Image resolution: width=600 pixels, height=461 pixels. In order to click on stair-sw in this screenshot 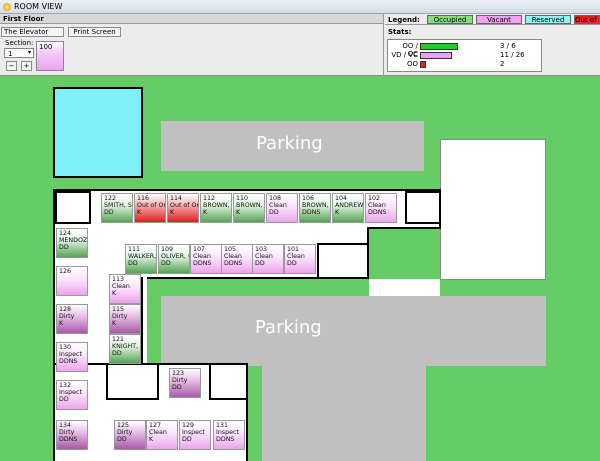, I will do `click(132, 381)`.